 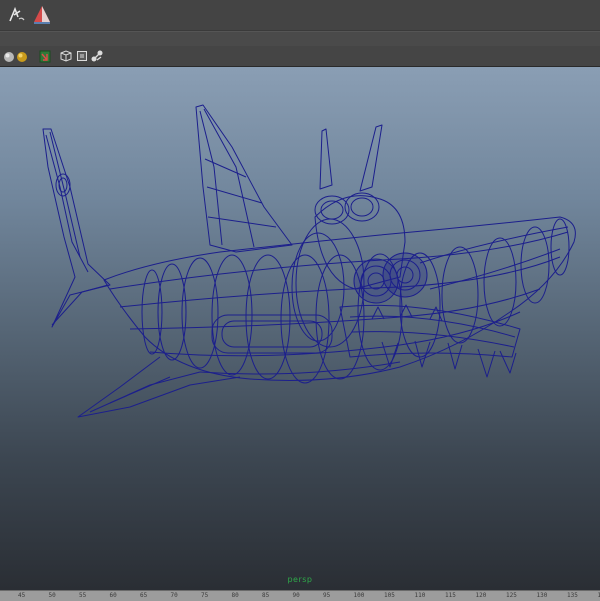 I want to click on camera-shelf-icon, so click(x=42, y=15).